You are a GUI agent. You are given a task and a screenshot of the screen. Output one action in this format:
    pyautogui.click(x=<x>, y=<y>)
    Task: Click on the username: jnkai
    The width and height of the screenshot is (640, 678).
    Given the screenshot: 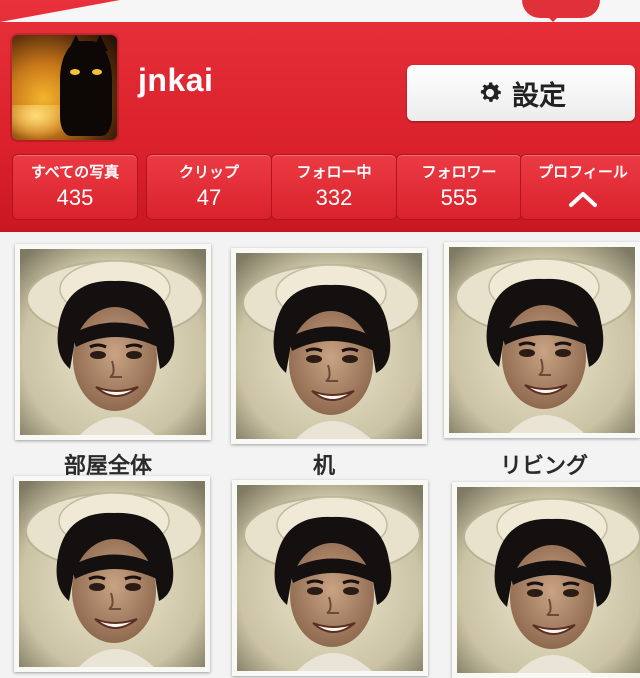 What is the action you would take?
    pyautogui.click(x=176, y=80)
    